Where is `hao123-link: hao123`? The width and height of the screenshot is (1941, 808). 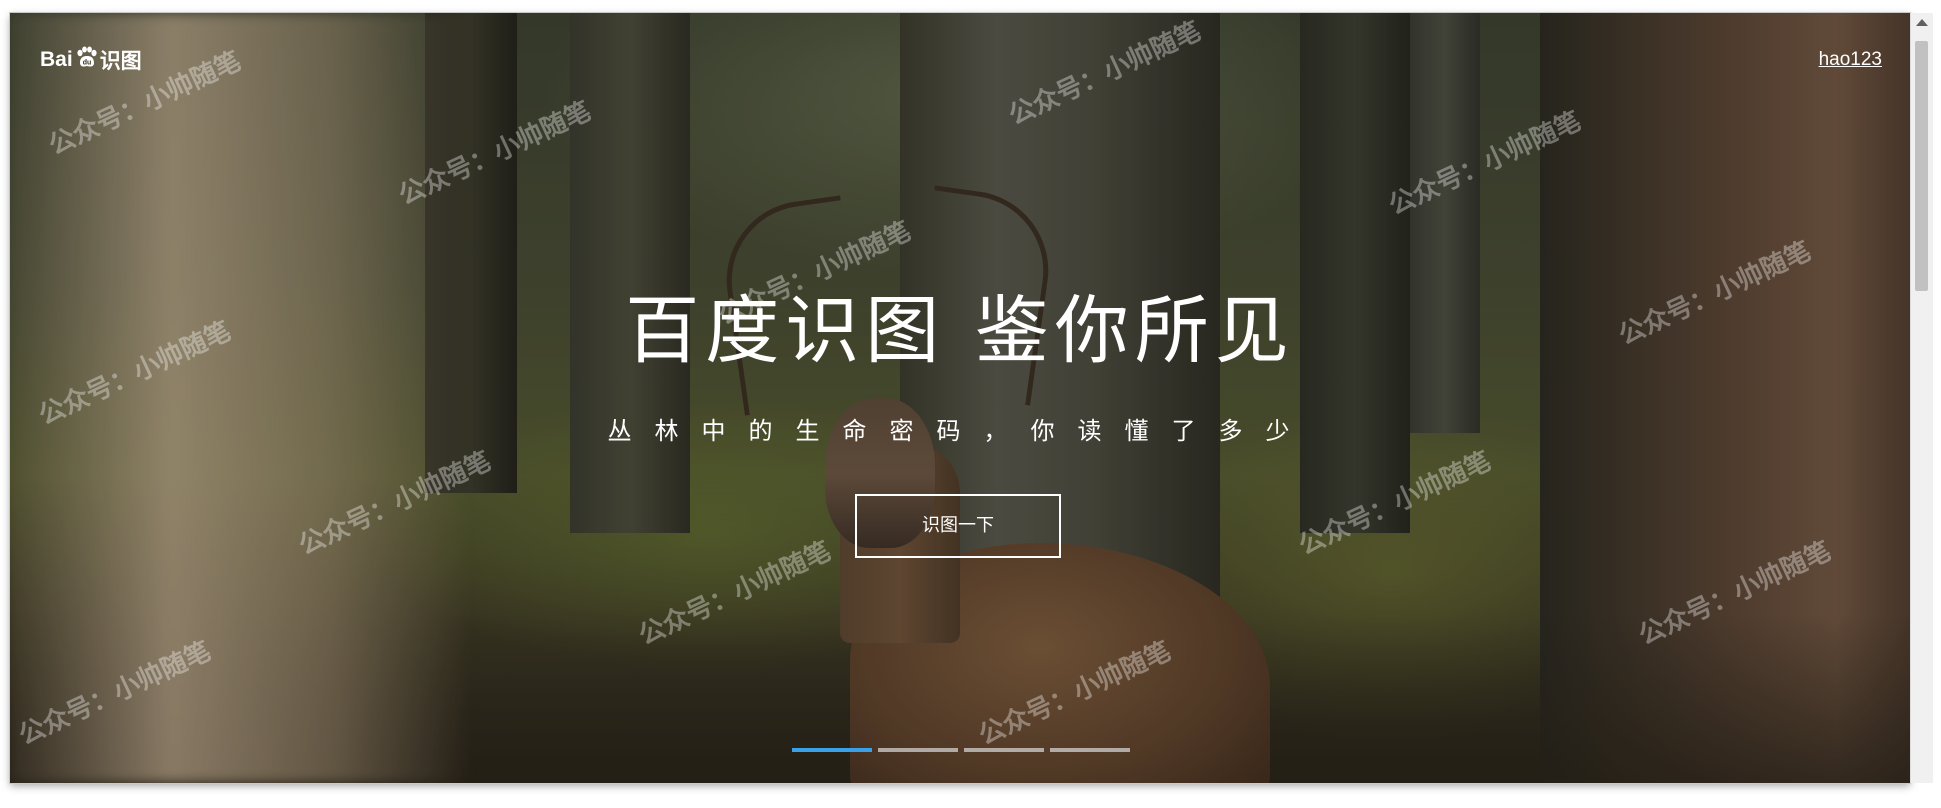
hao123-link: hao123 is located at coordinates (1850, 60).